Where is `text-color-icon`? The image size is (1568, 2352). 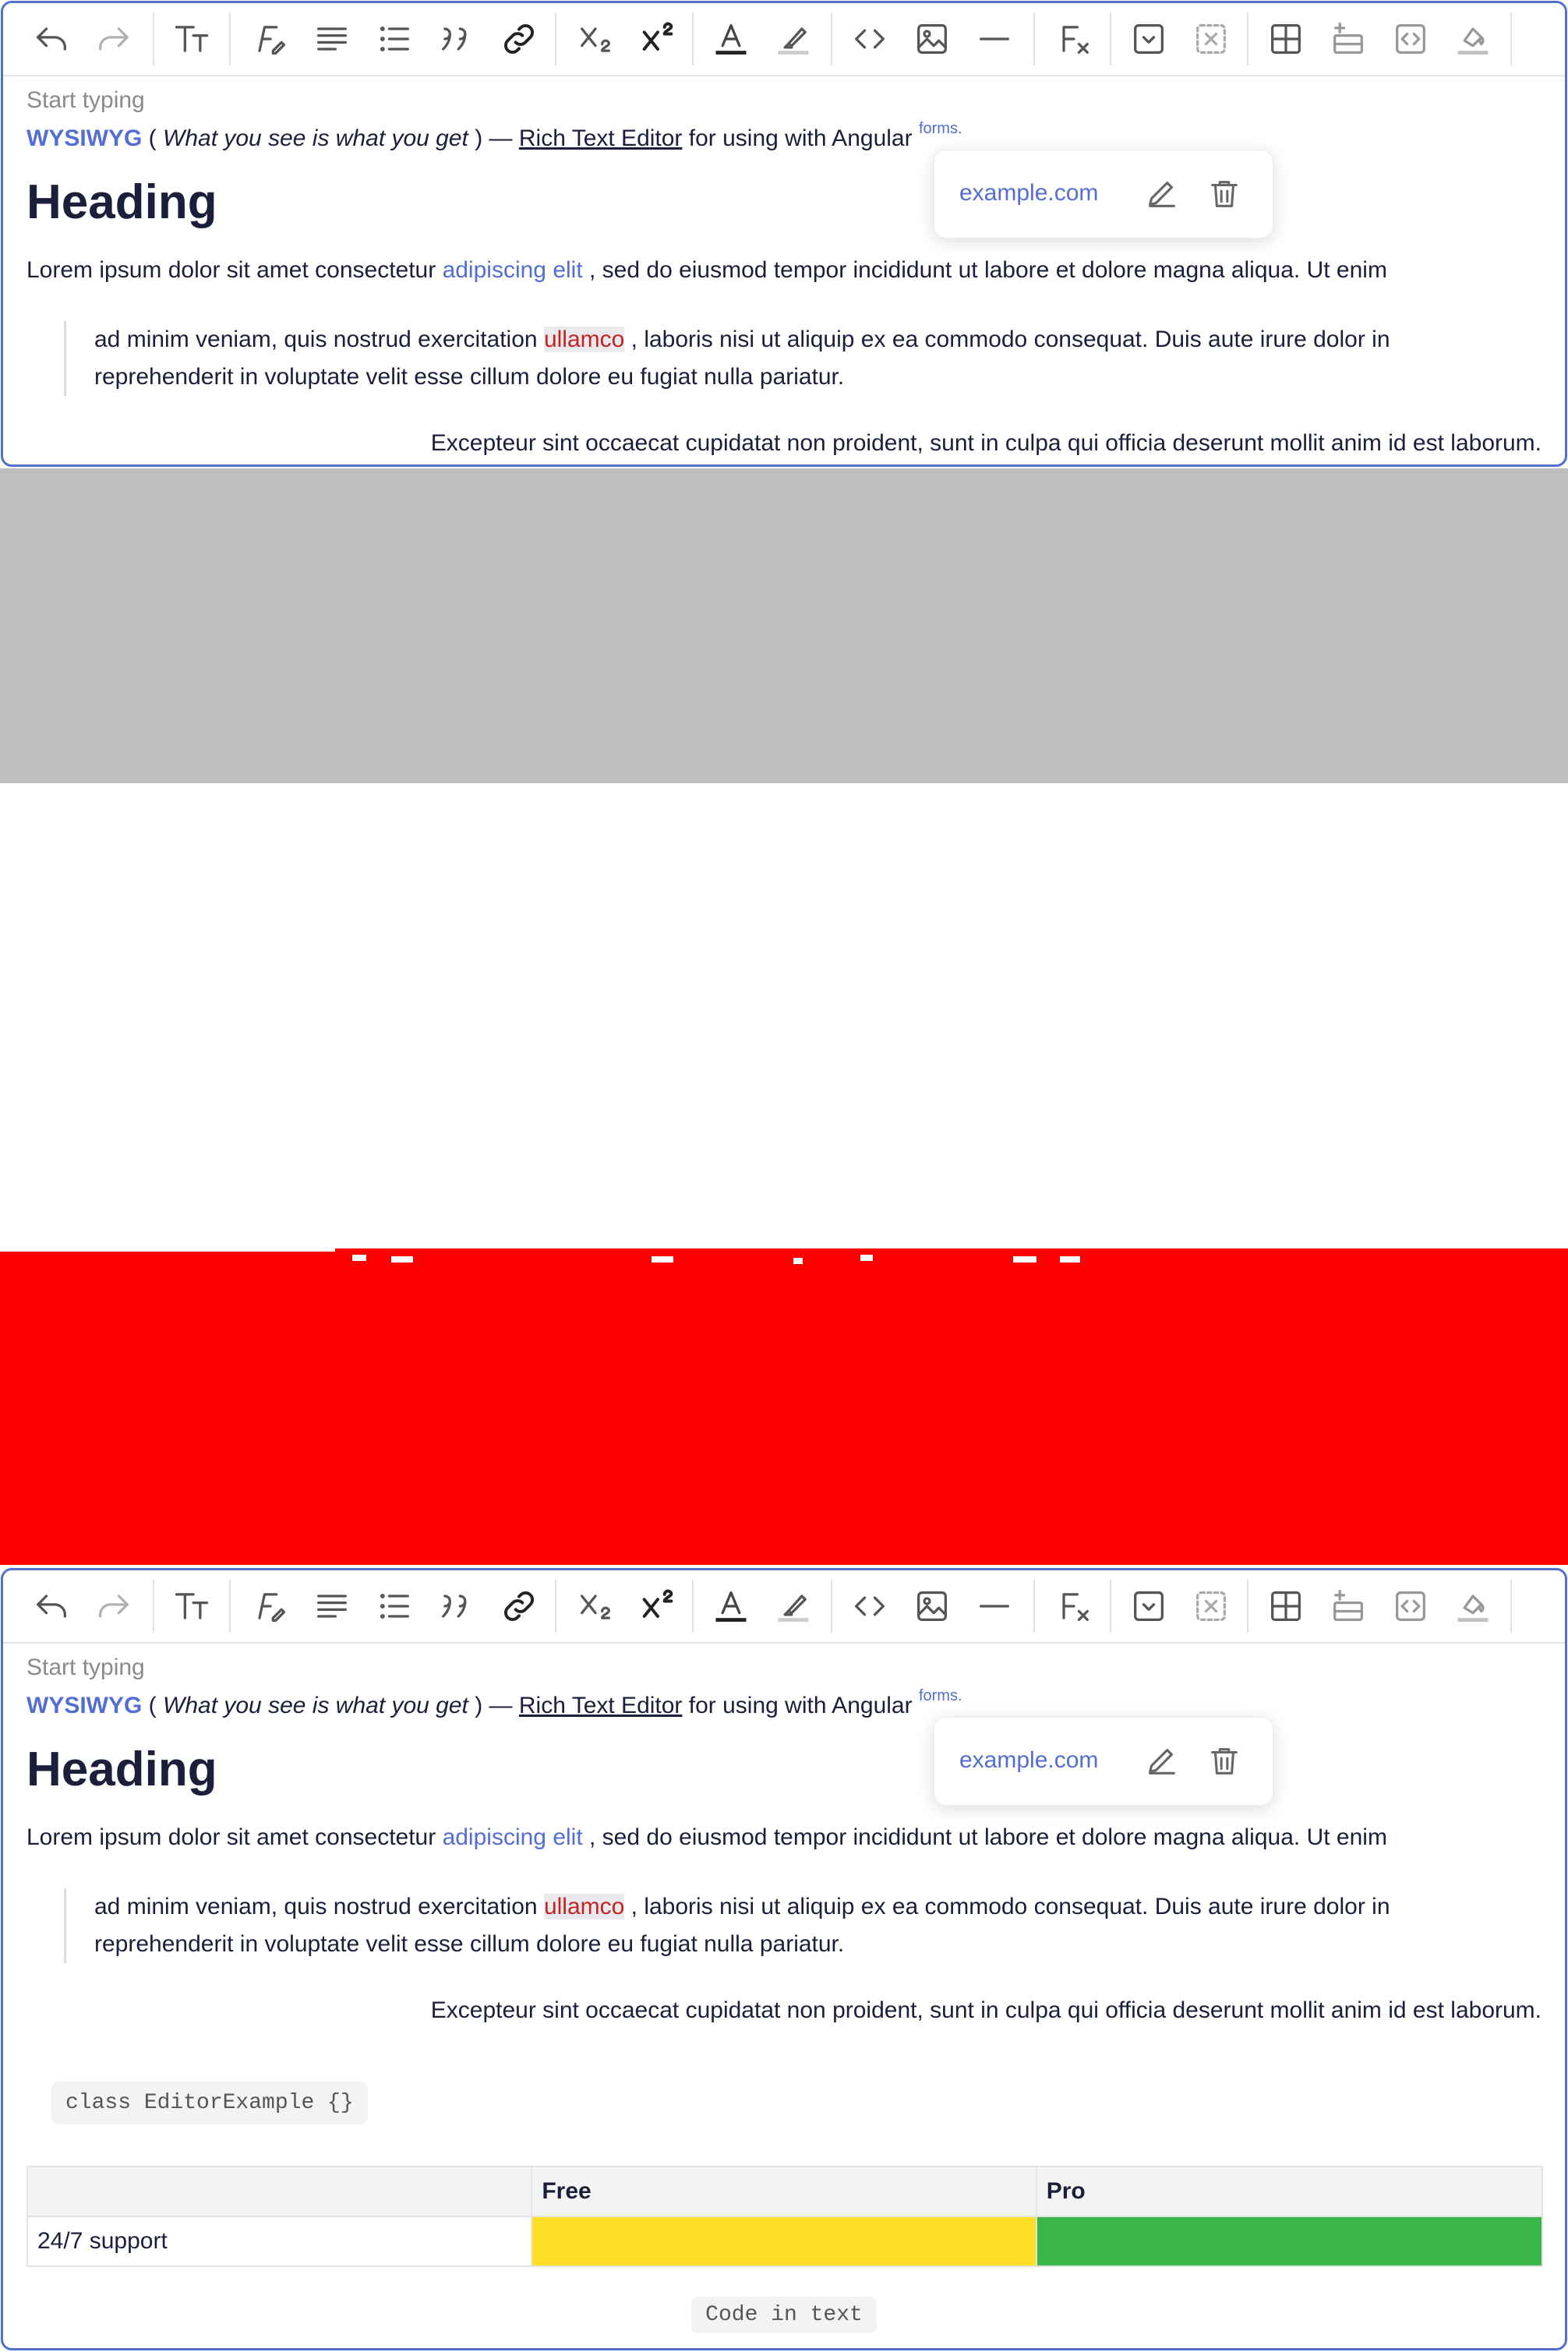
text-color-icon is located at coordinates (731, 39).